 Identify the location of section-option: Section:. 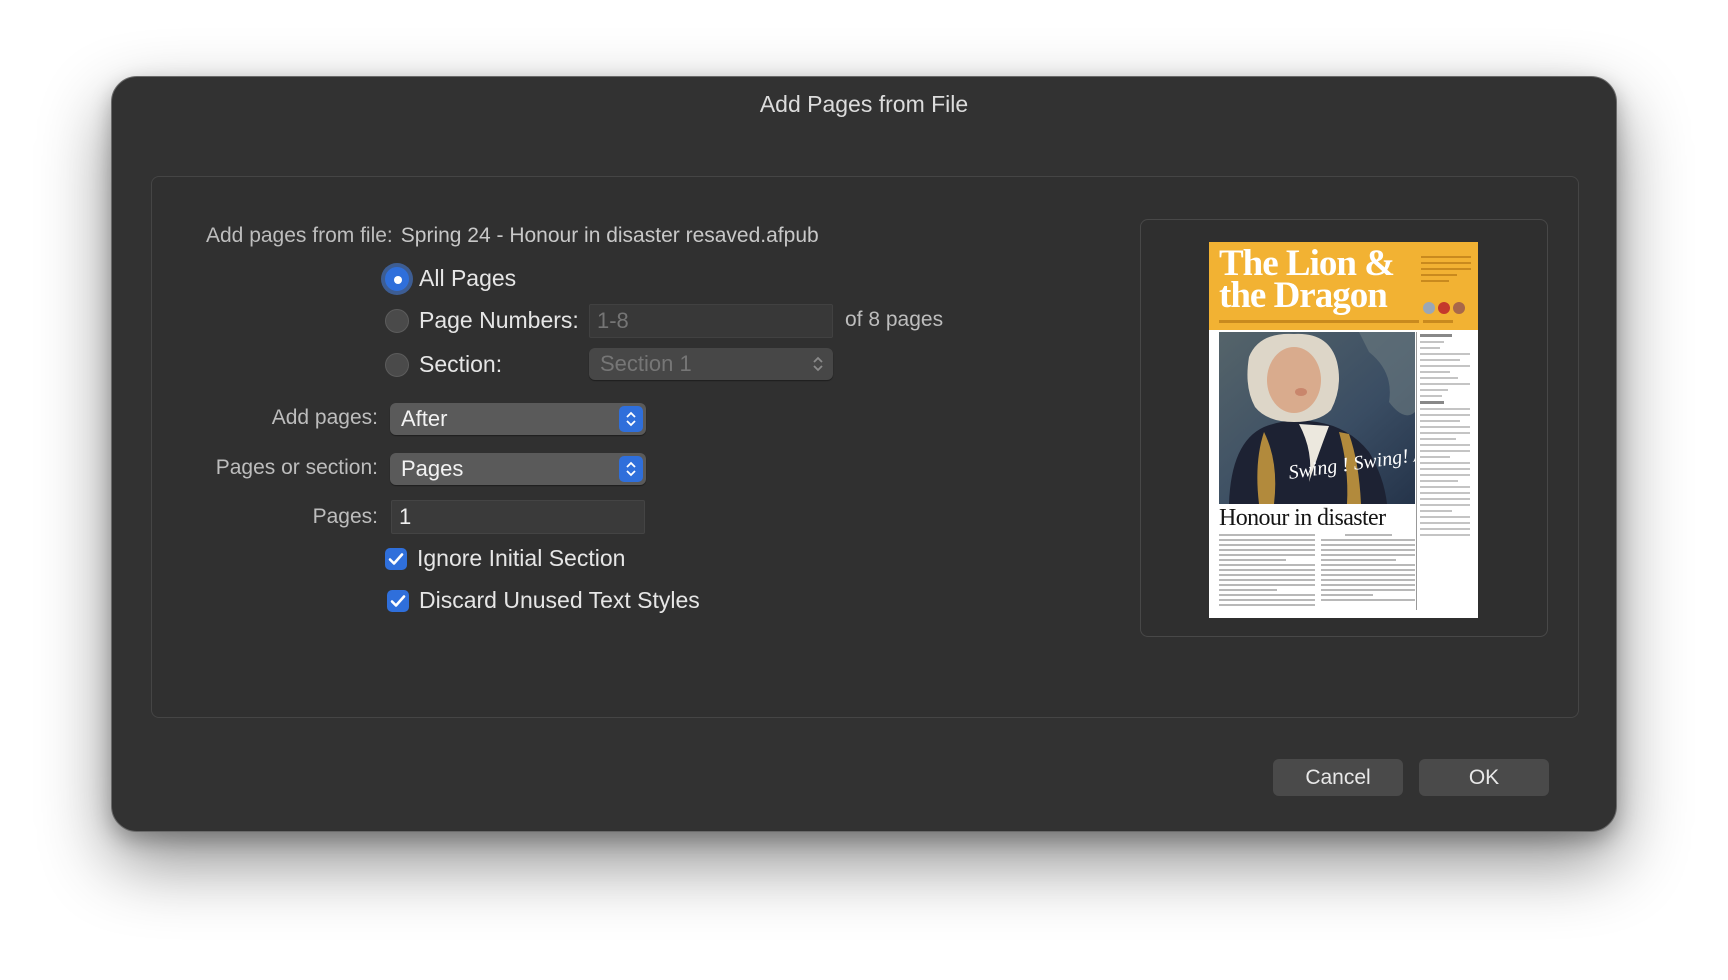
(443, 364).